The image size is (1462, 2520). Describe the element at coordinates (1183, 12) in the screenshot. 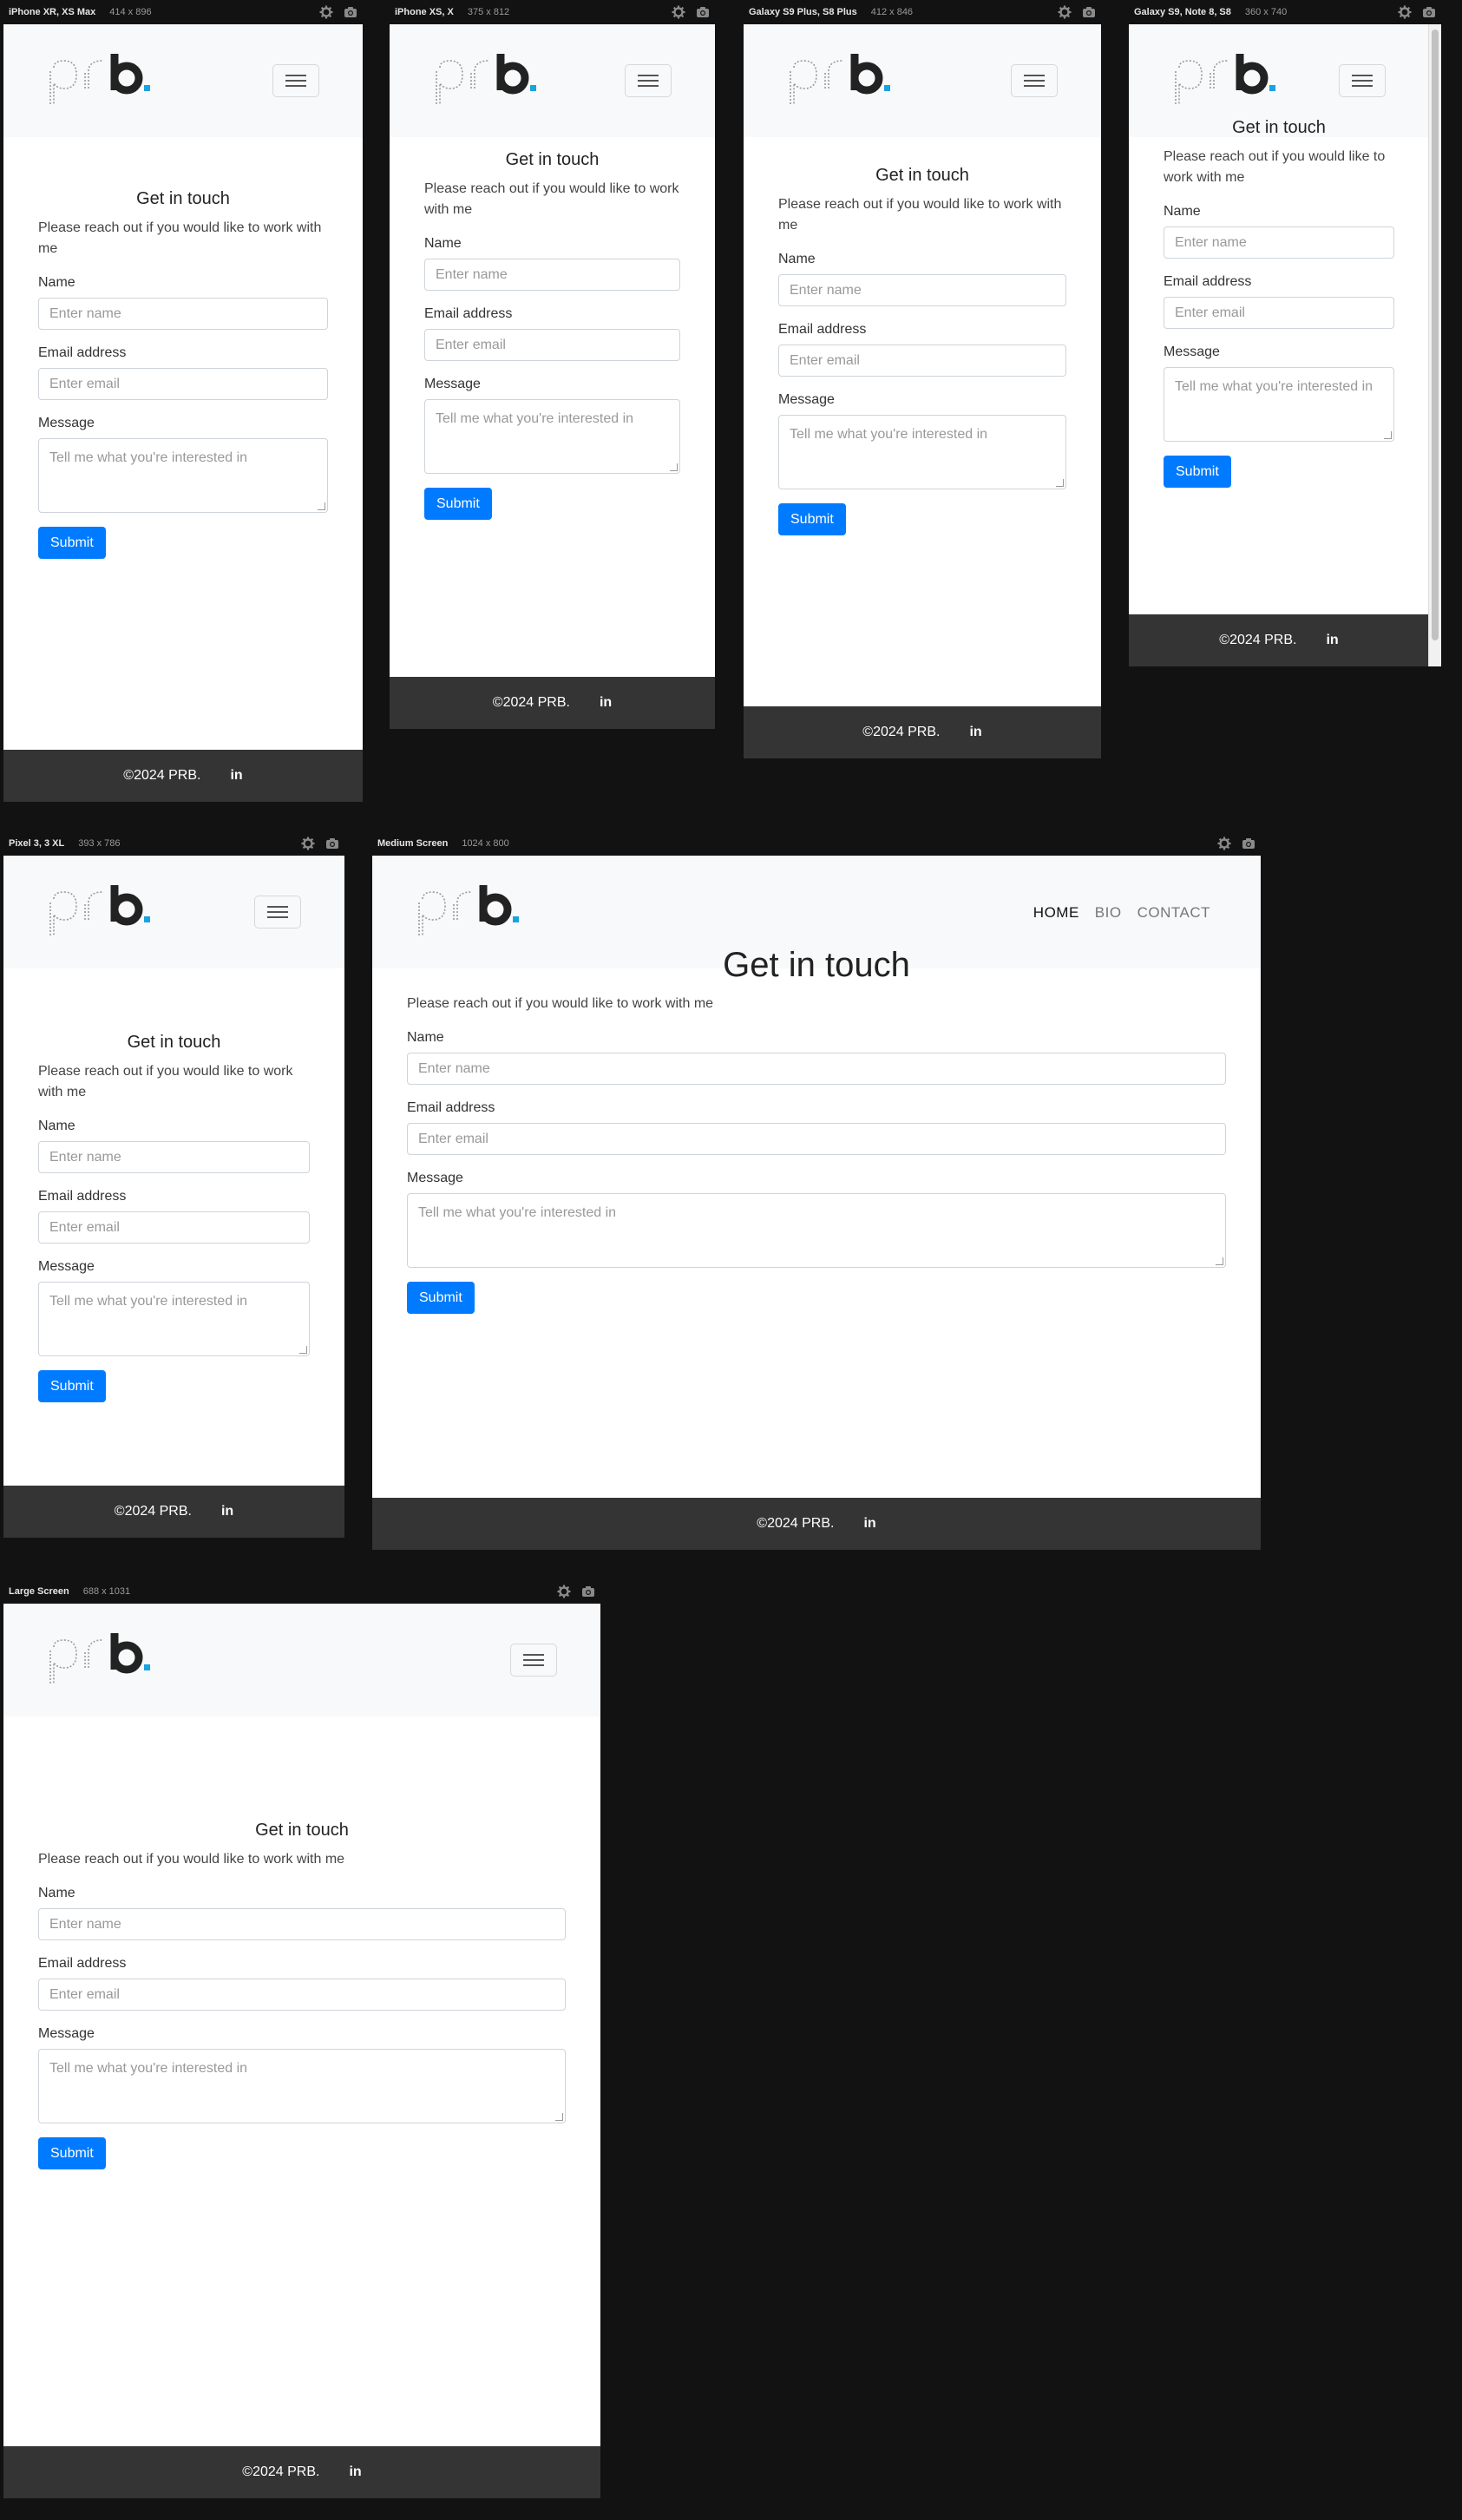

I see `device-name: Galaxy S9, Note 8, S8` at that location.